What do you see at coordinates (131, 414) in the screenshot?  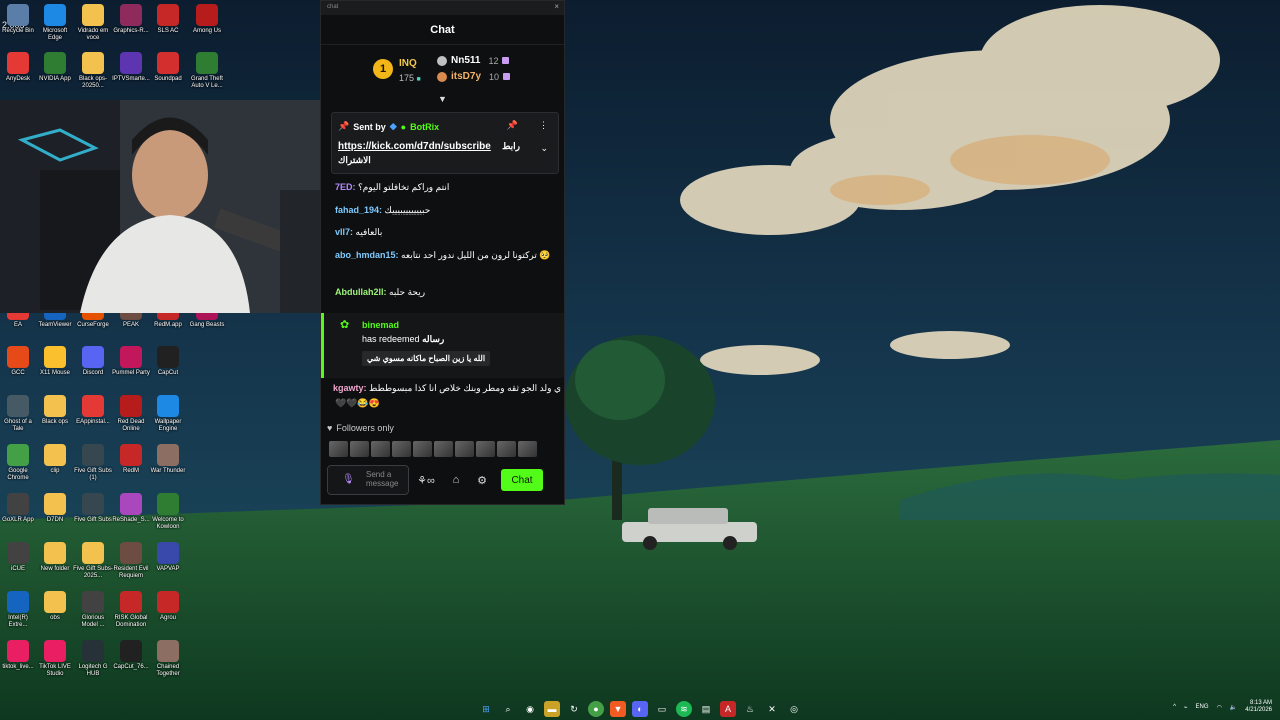 I see `desktop-icon-red-dead-online: Red Dead Online` at bounding box center [131, 414].